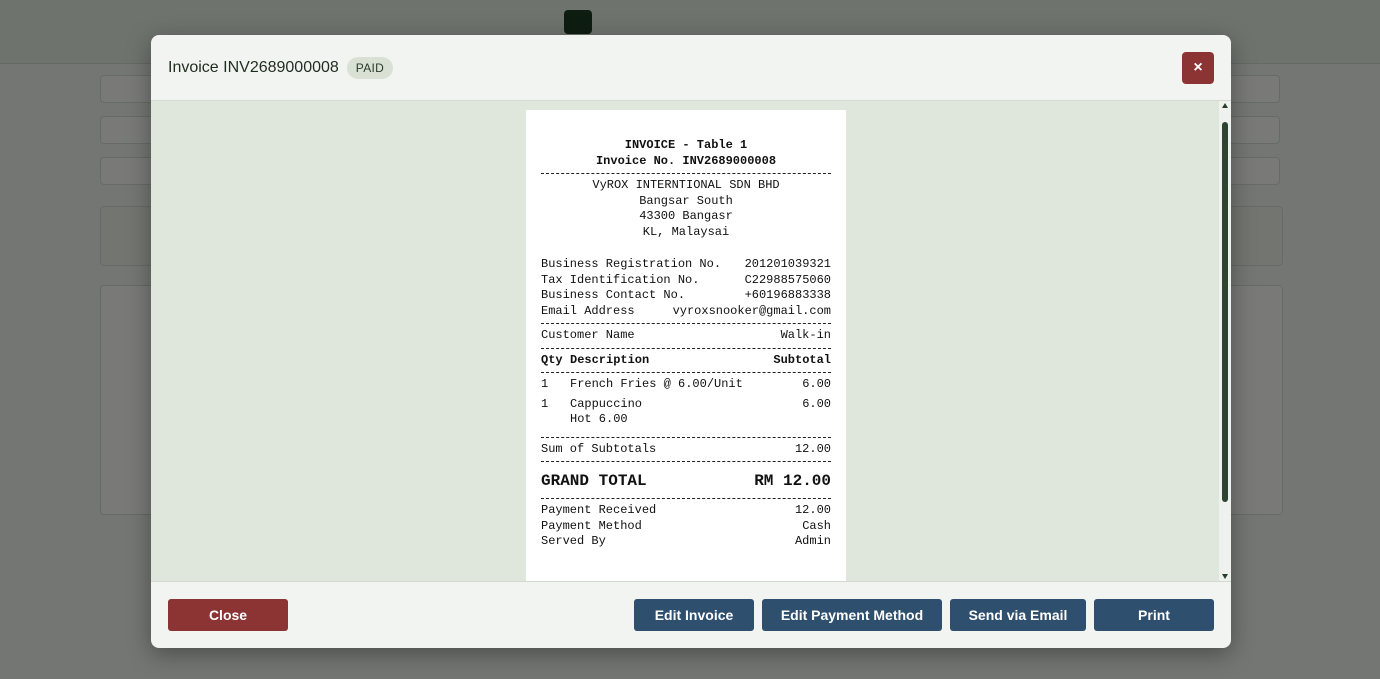 The image size is (1380, 679). Describe the element at coordinates (1225, 312) in the screenshot. I see `scroll-thumb` at that location.